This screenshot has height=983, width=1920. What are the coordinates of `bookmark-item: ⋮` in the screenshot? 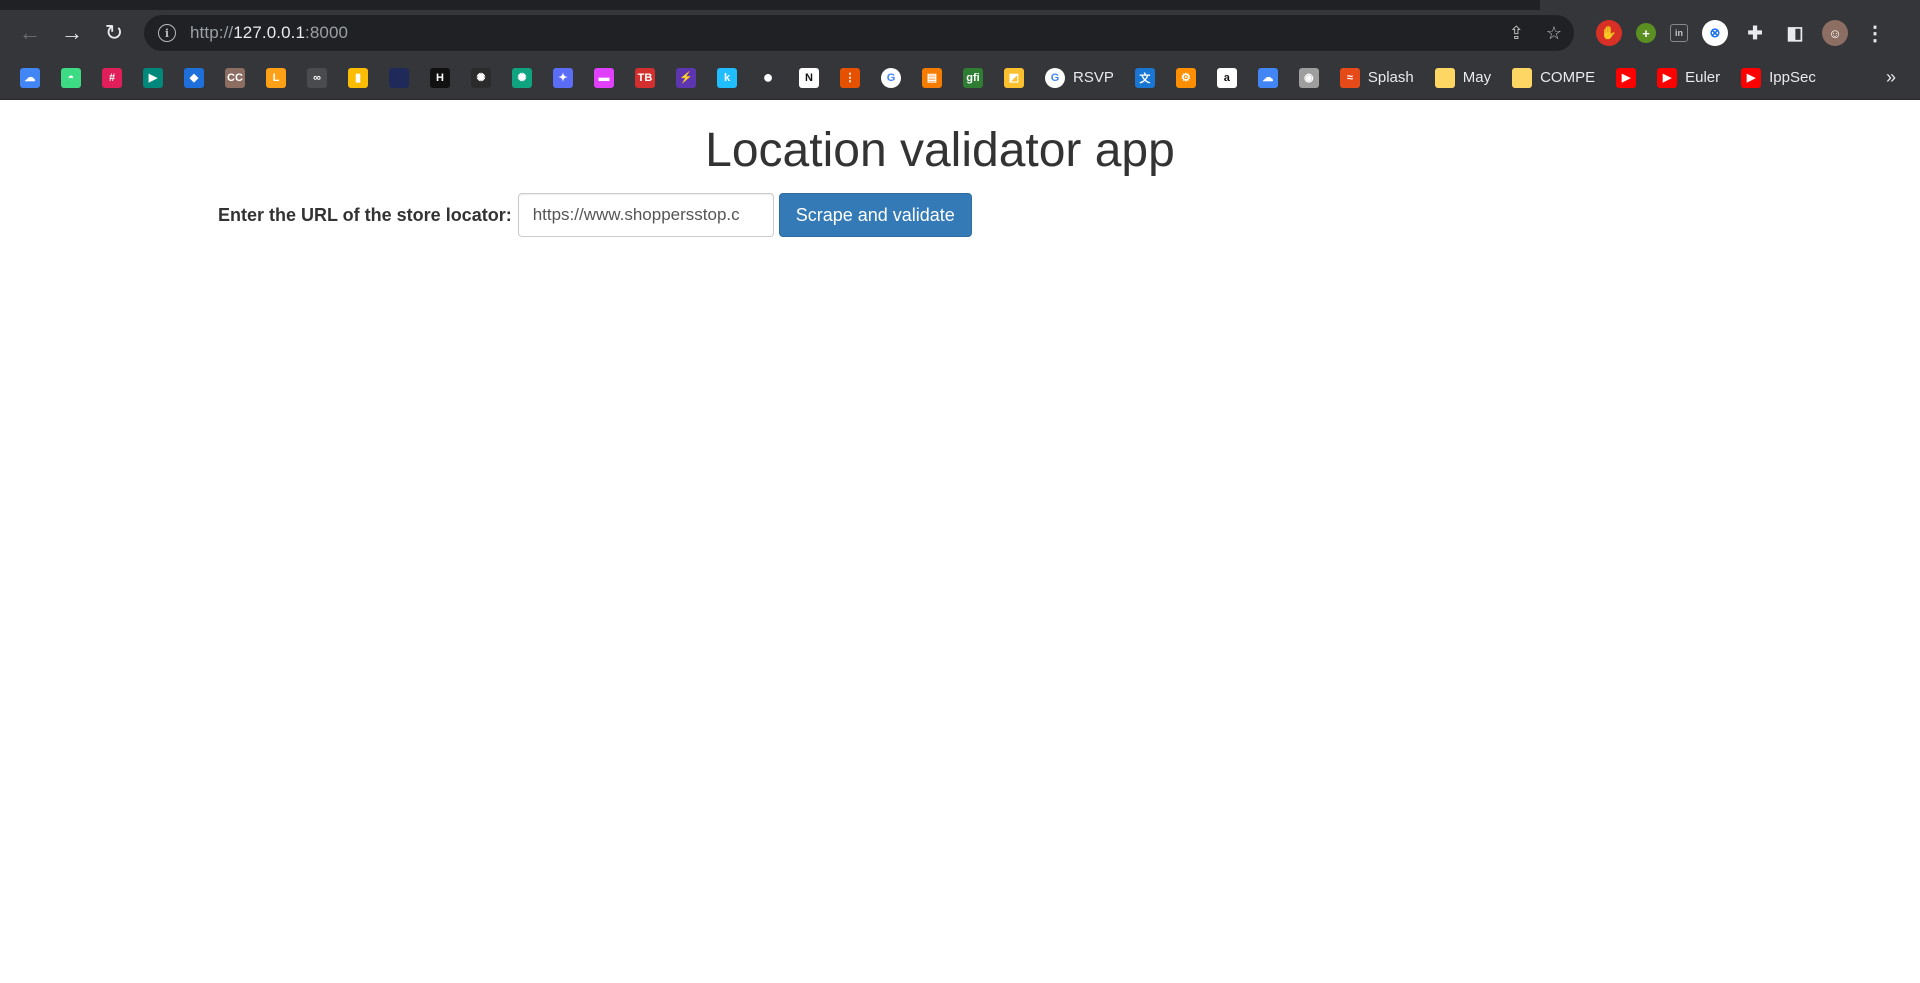 It's located at (850, 78).